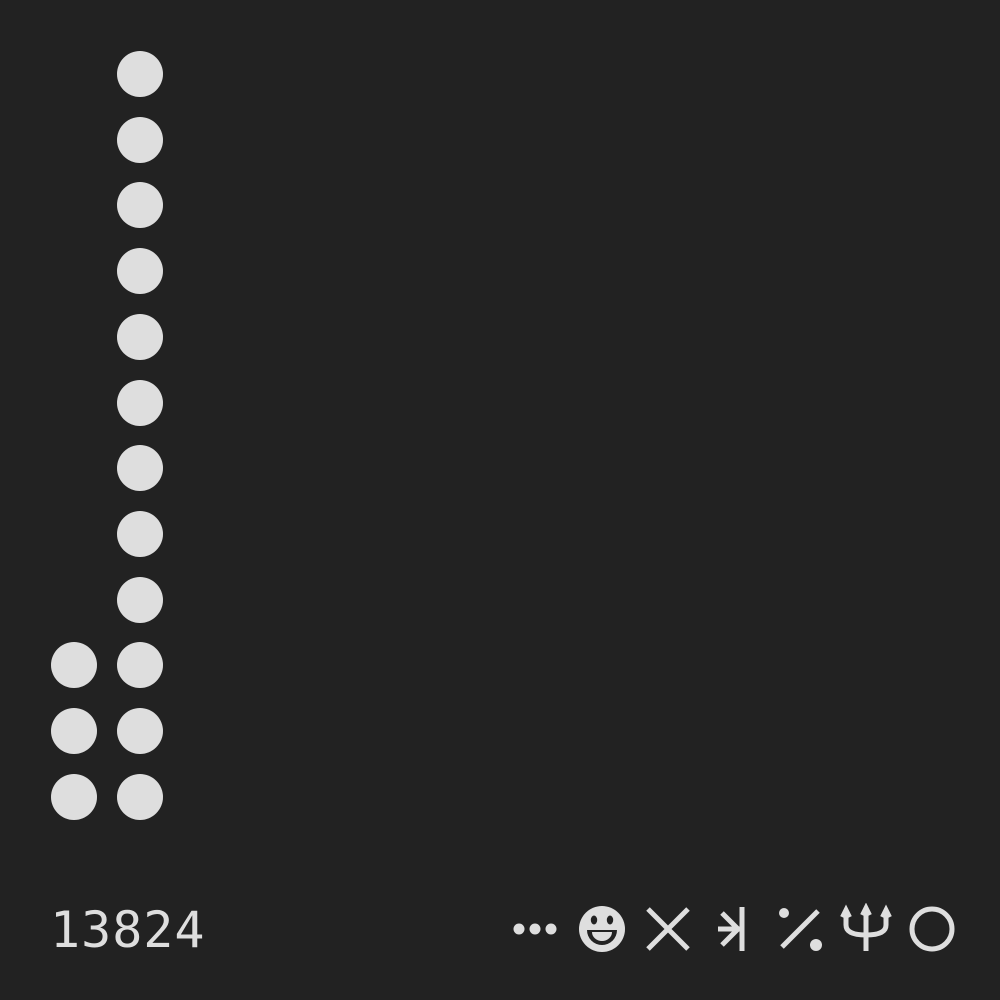 The image size is (1000, 1000). I want to click on percent-icon, so click(800, 929).